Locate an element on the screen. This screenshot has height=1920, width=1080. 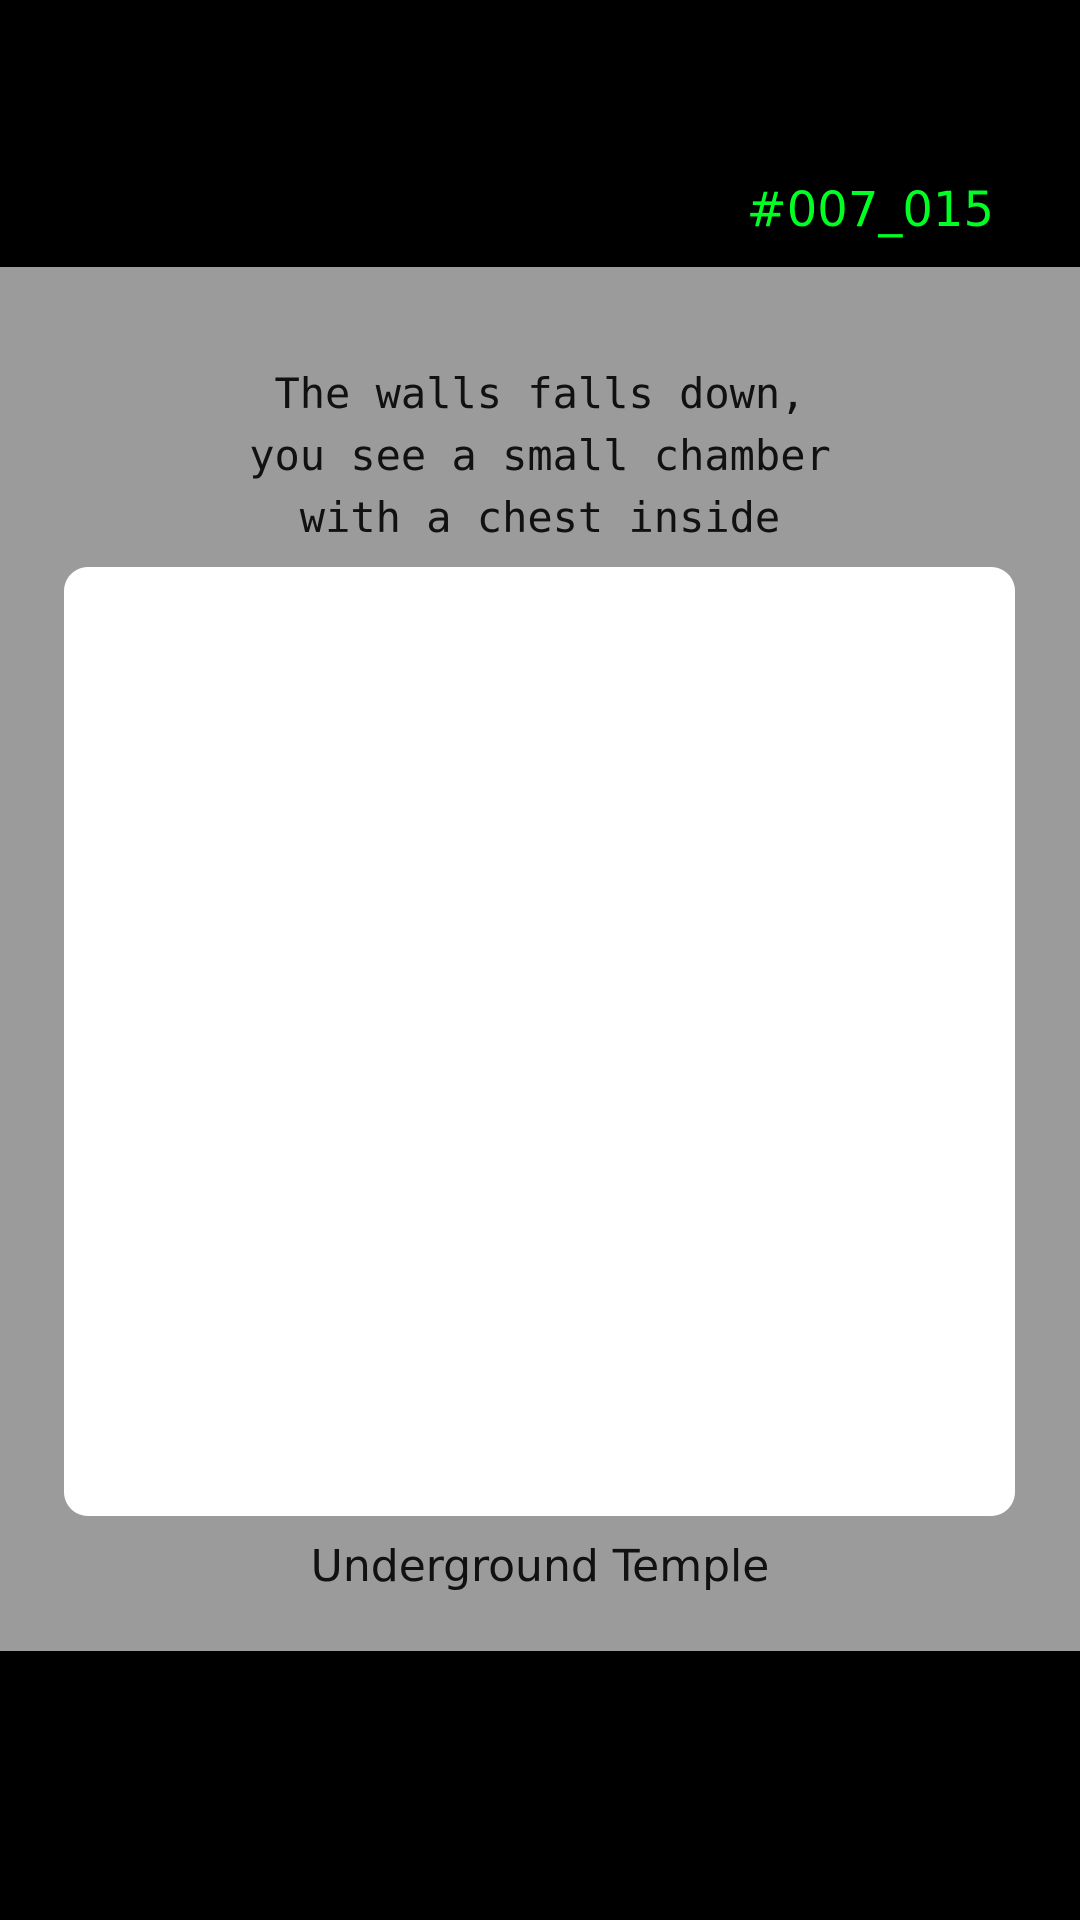
story-line: you see a small chamber is located at coordinates (540, 455).